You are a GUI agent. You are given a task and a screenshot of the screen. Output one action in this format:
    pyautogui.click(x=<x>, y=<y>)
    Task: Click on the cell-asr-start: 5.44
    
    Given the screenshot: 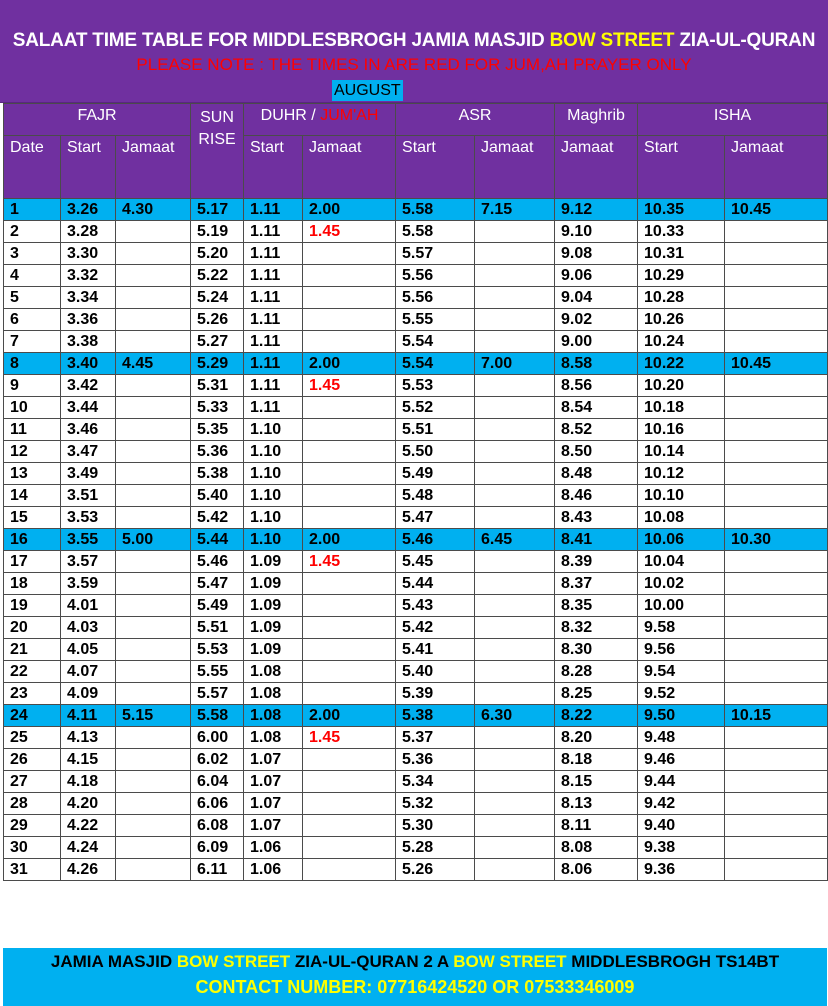 What is the action you would take?
    pyautogui.click(x=435, y=583)
    